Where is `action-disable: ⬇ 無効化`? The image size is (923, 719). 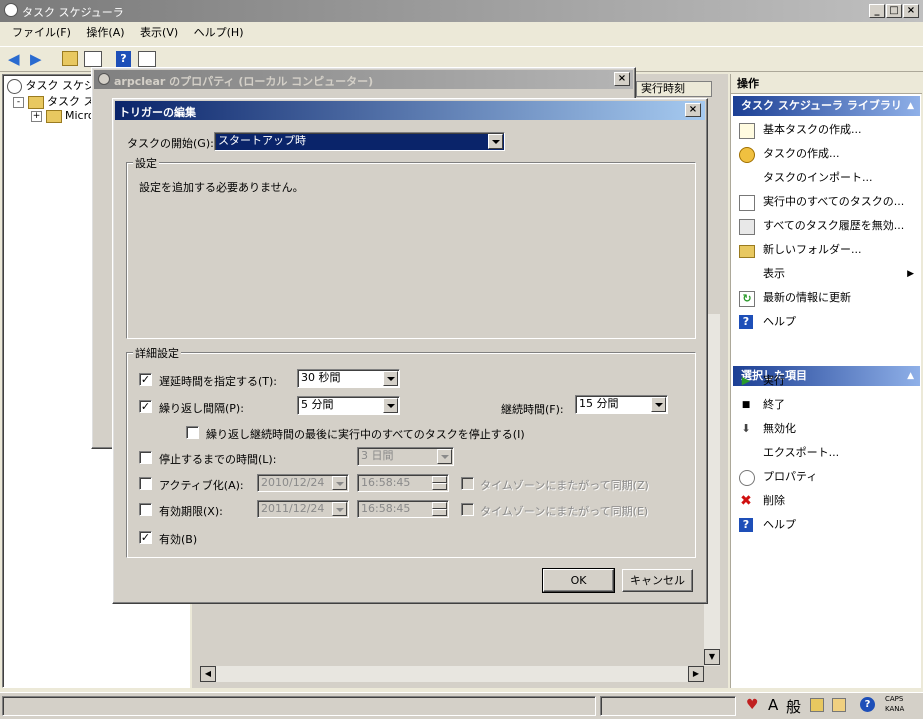 action-disable: ⬇ 無効化 is located at coordinates (826, 429).